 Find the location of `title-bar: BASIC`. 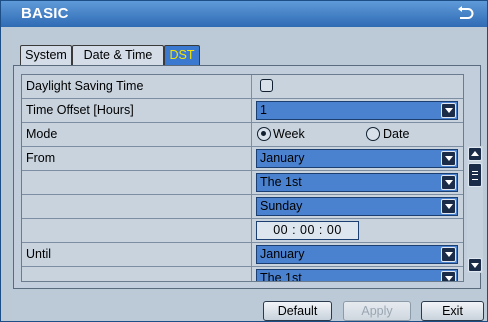

title-bar: BASIC is located at coordinates (244, 14).